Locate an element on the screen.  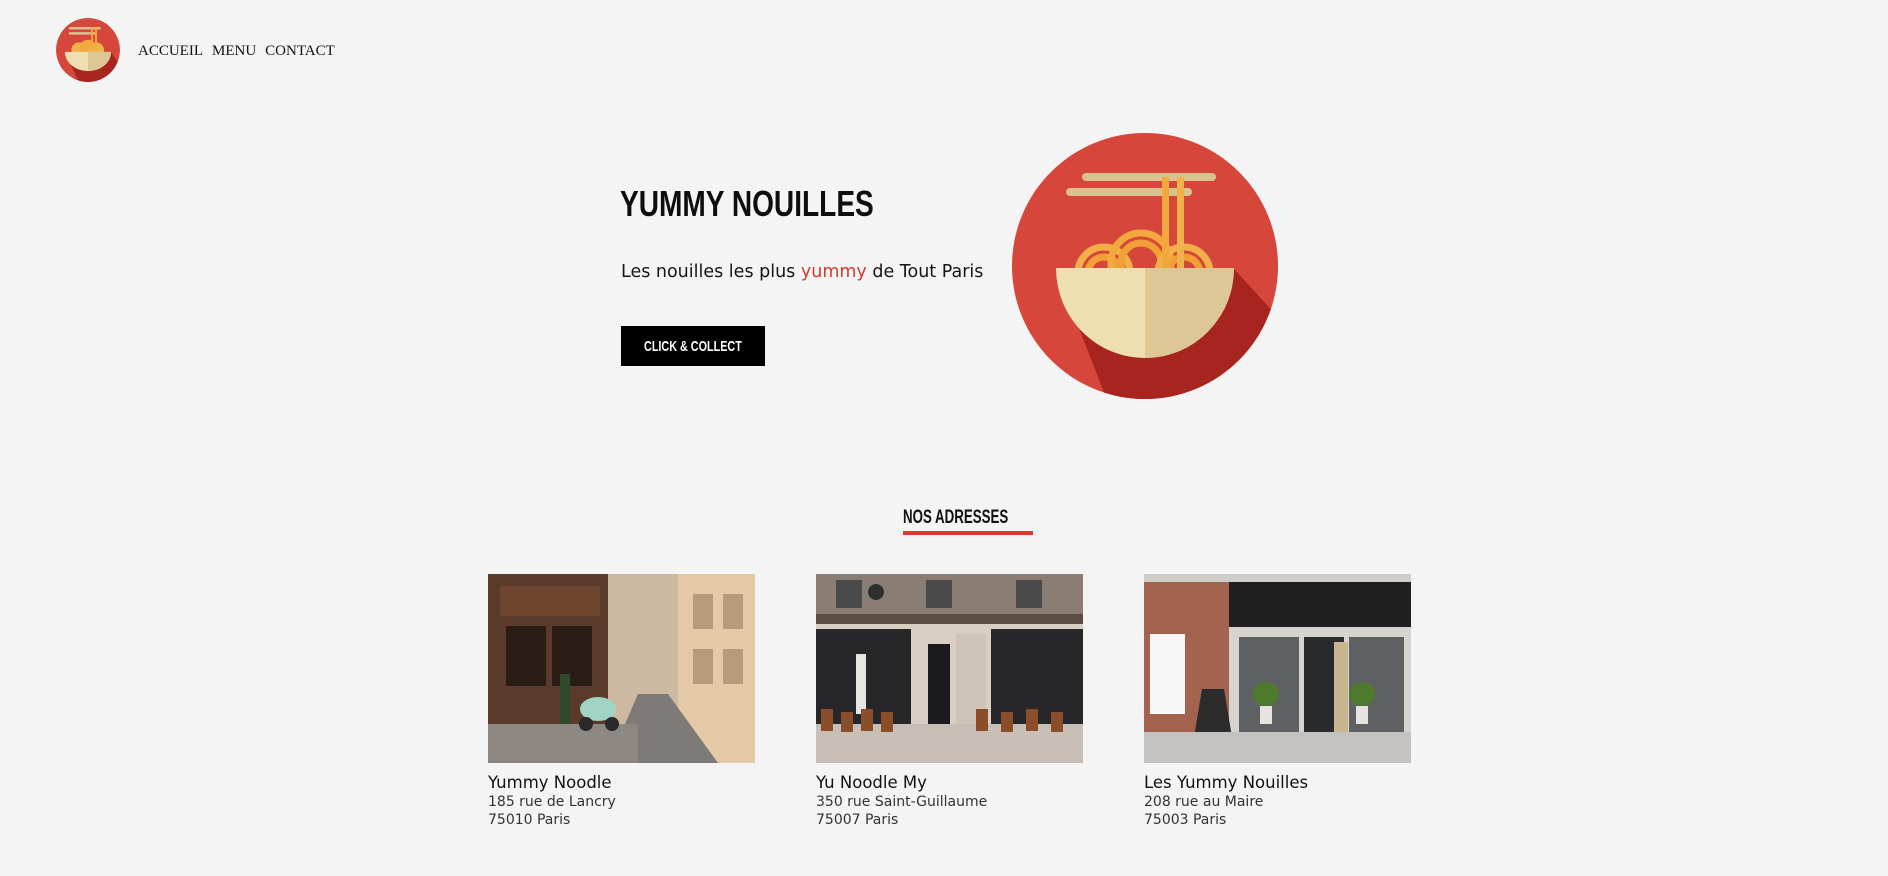
main-nav: ACCUEIL MENU CONTACT is located at coordinates (236, 51).